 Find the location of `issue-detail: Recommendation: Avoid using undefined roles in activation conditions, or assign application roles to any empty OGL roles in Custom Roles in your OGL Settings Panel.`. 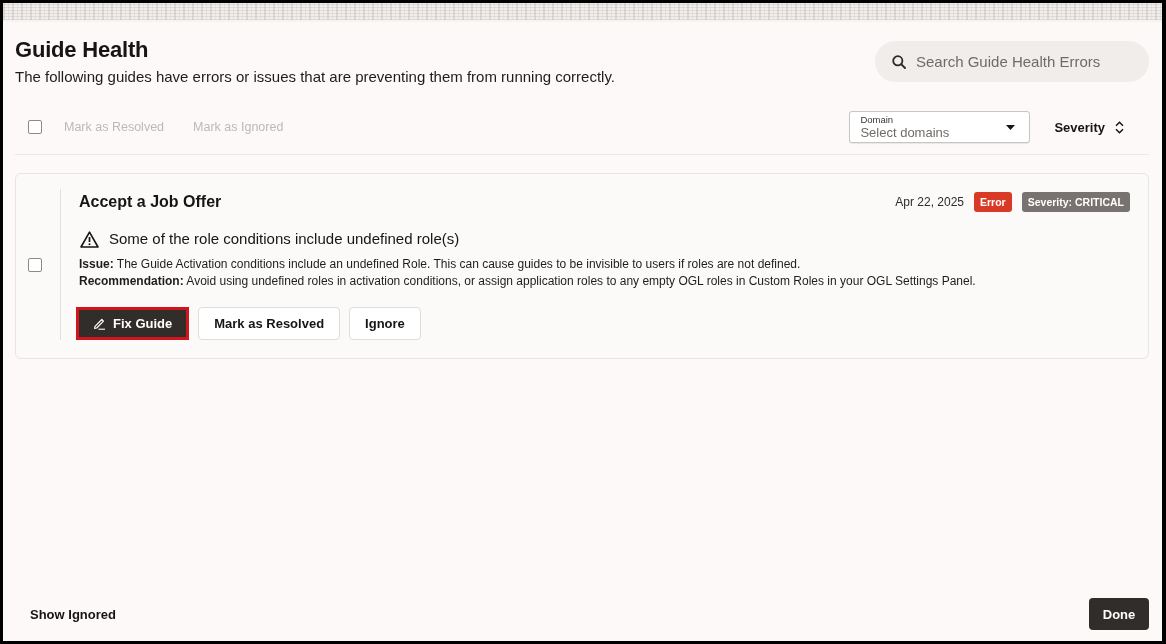

issue-detail: Recommendation: Avoid using undefined roles in activation conditions, or assign application roles to any empty OGL roles in Custom Roles in your OGL Settings Panel. is located at coordinates (528, 281).